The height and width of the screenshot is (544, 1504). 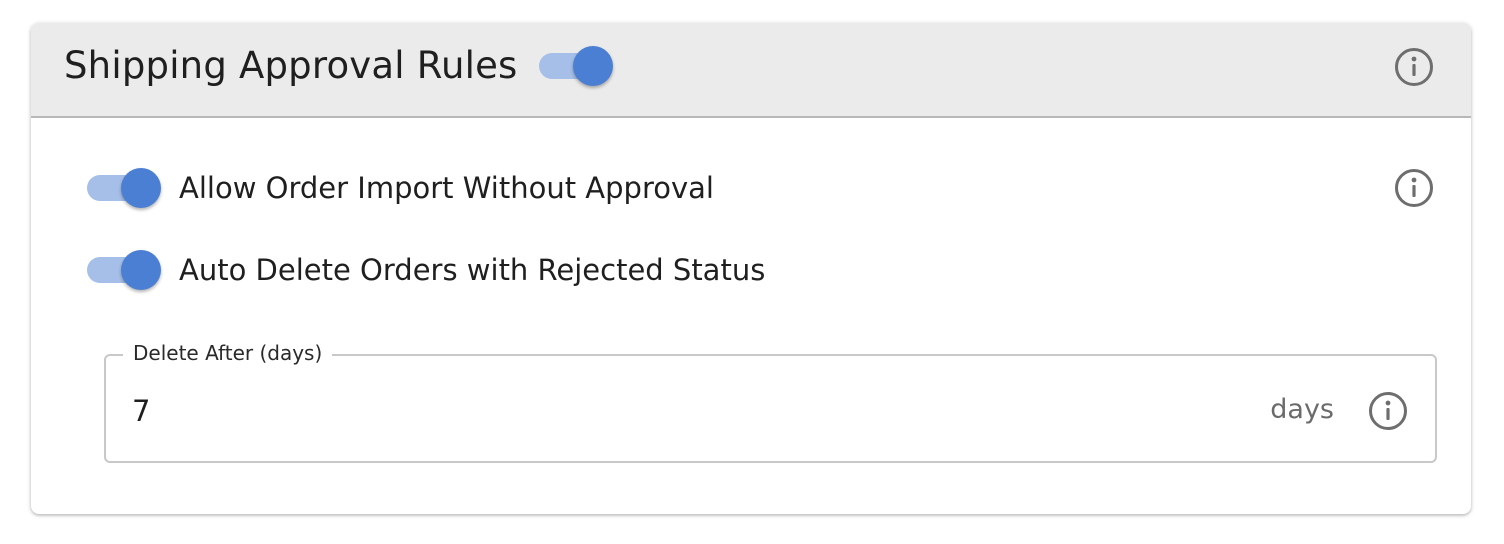 I want to click on days-suffix: days, so click(x=1302, y=409).